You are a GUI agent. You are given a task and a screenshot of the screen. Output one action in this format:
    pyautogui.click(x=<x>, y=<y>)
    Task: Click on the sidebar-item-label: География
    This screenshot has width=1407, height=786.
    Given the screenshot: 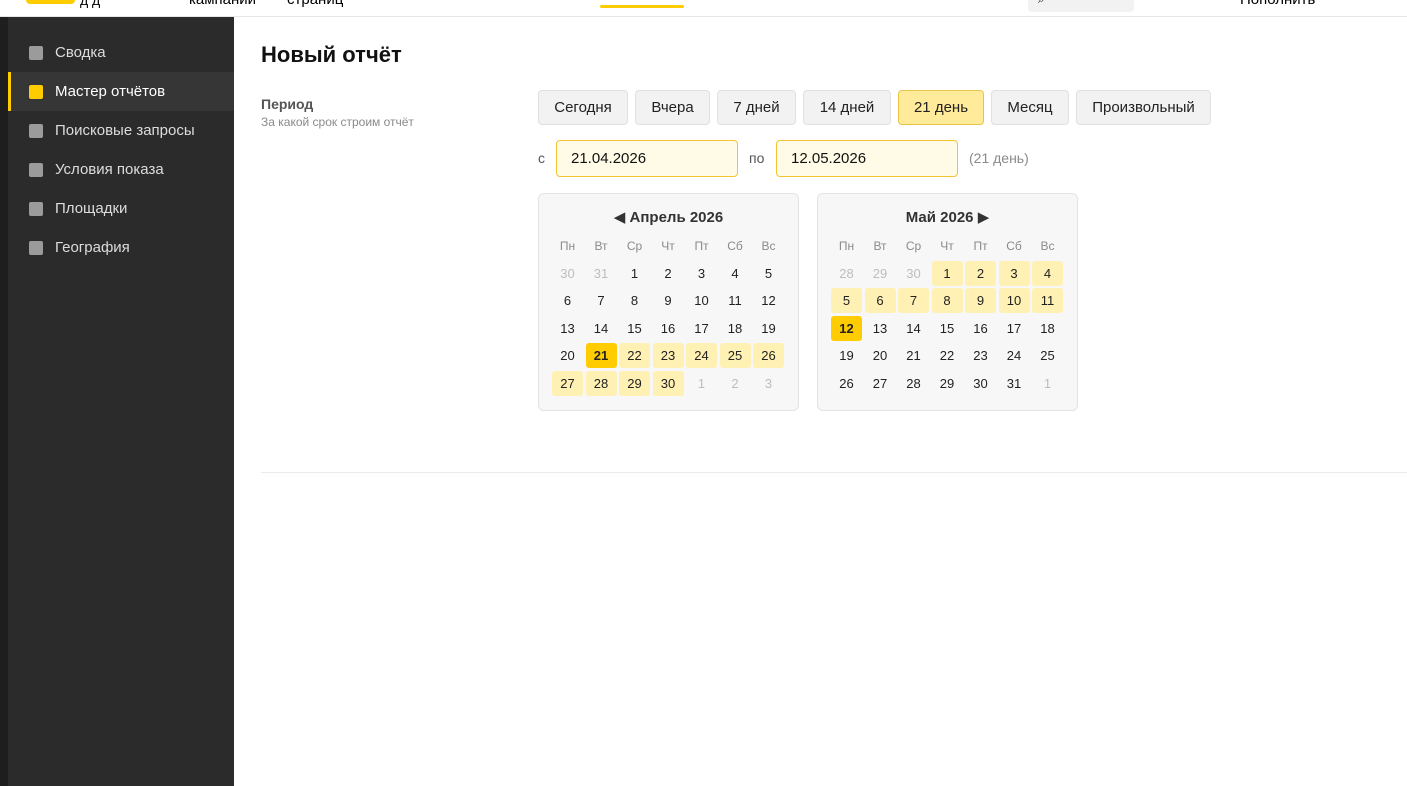 What is the action you would take?
    pyautogui.click(x=92, y=247)
    